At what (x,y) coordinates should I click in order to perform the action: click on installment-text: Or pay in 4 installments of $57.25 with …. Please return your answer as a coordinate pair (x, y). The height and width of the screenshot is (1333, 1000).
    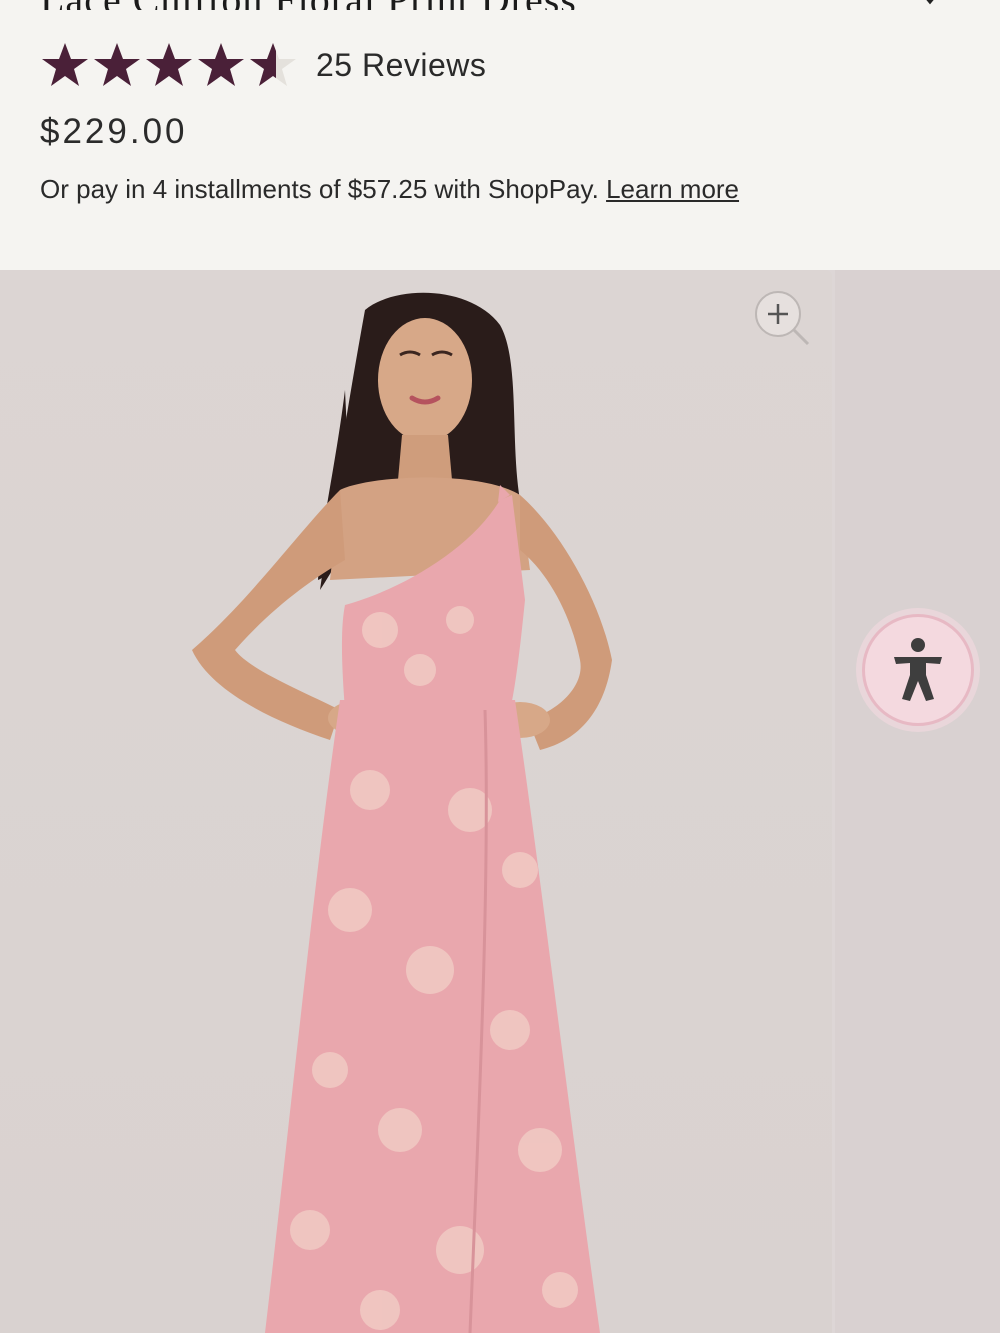
    Looking at the image, I should click on (319, 189).